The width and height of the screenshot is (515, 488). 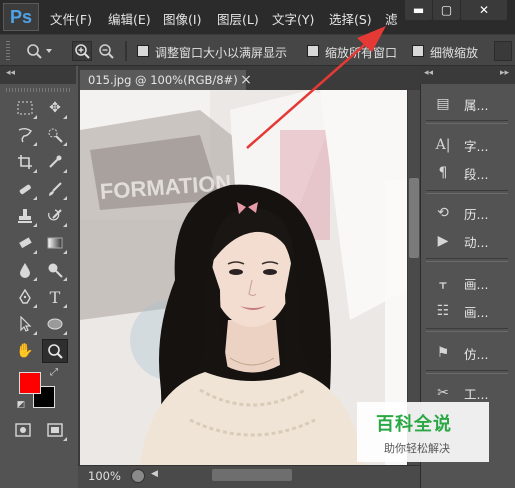 I want to click on lasso-icon, so click(x=25, y=135).